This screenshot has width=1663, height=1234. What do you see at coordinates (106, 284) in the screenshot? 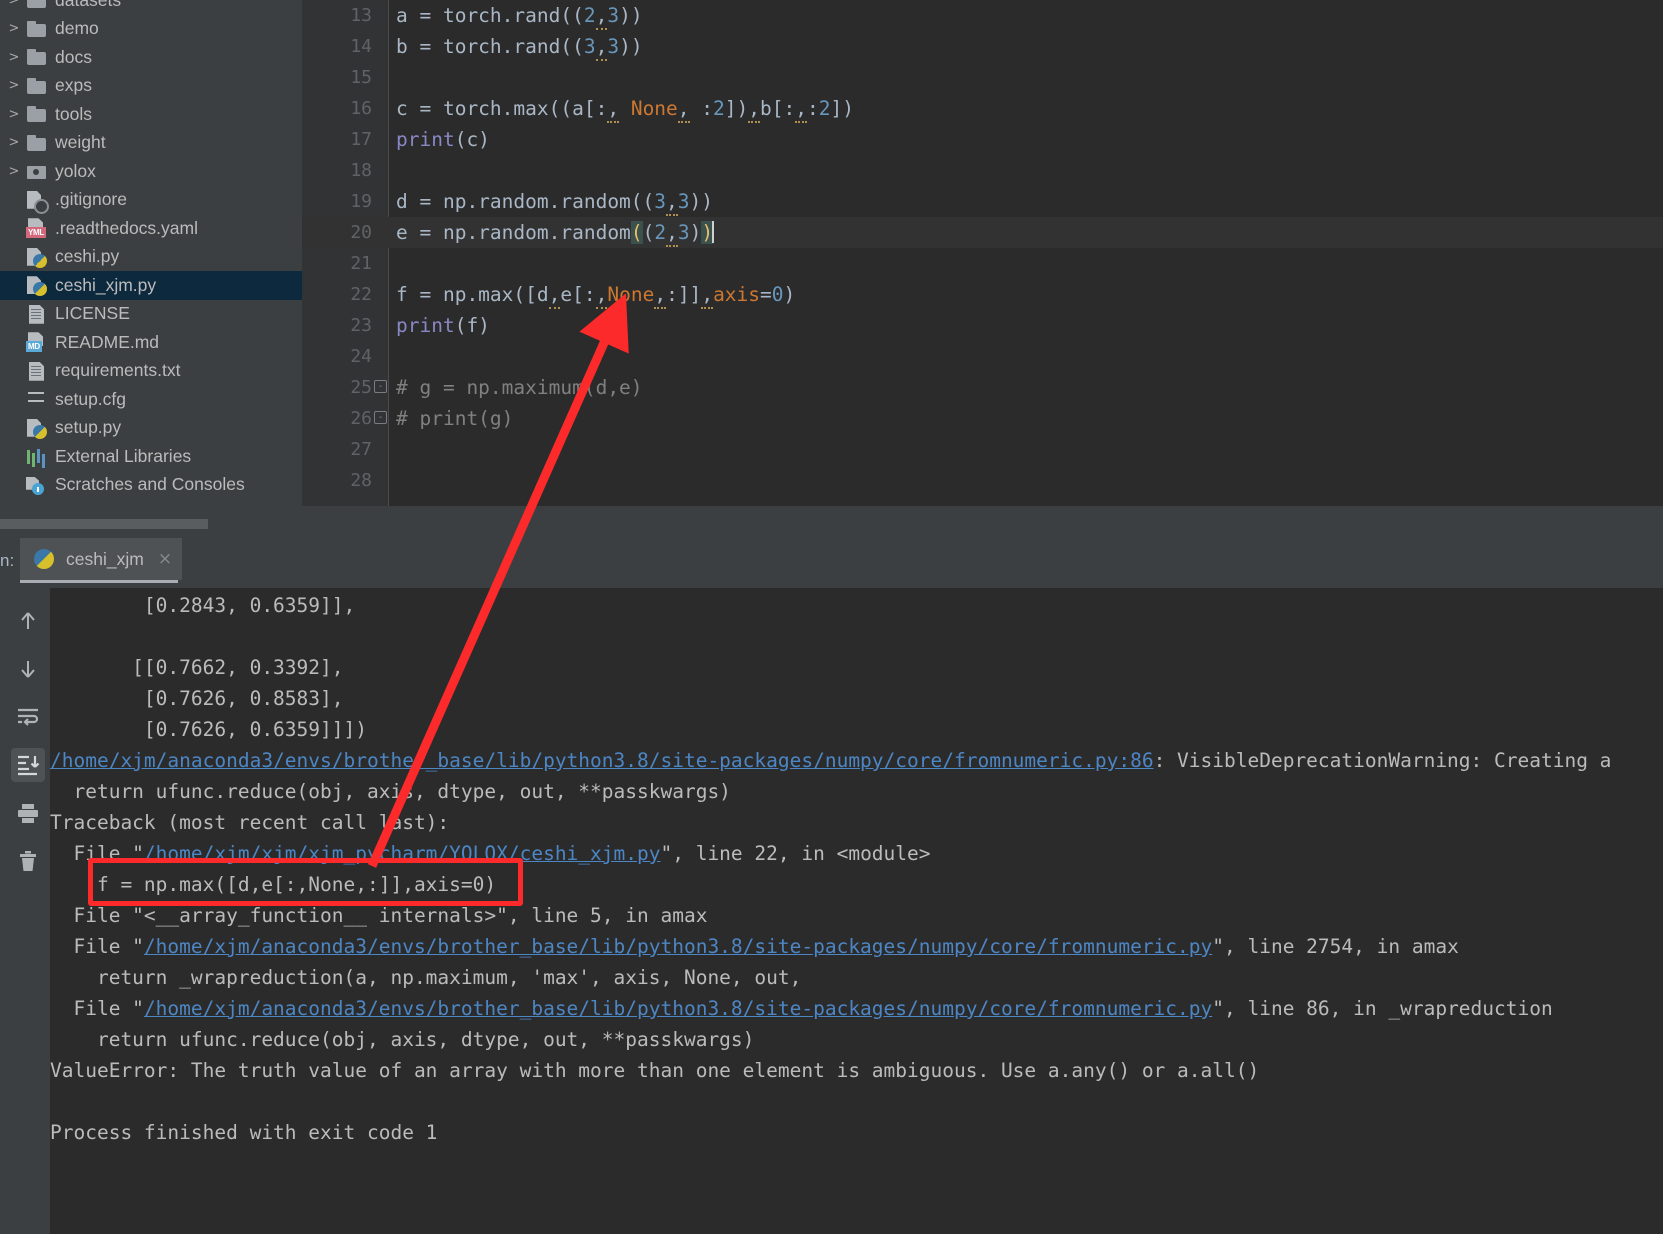
I see `tree-item-label: ceshi_xjm.py` at bounding box center [106, 284].